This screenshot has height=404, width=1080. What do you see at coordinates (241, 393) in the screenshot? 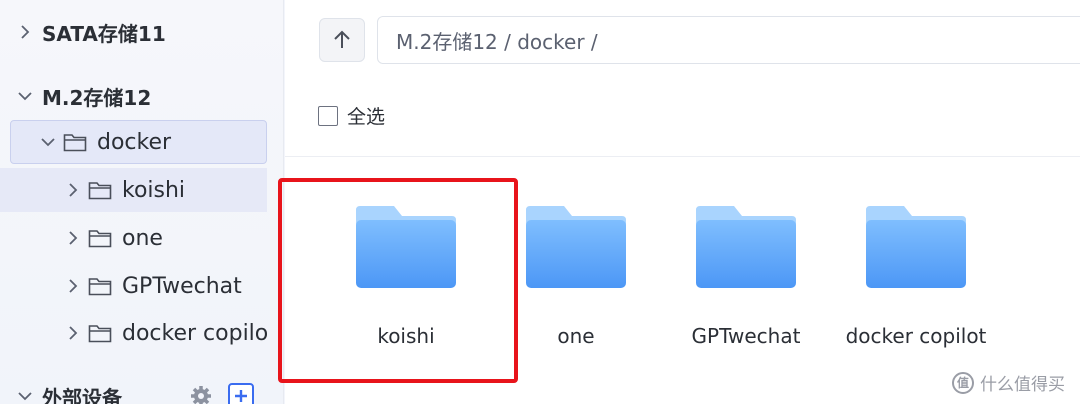
I see `add-icon` at bounding box center [241, 393].